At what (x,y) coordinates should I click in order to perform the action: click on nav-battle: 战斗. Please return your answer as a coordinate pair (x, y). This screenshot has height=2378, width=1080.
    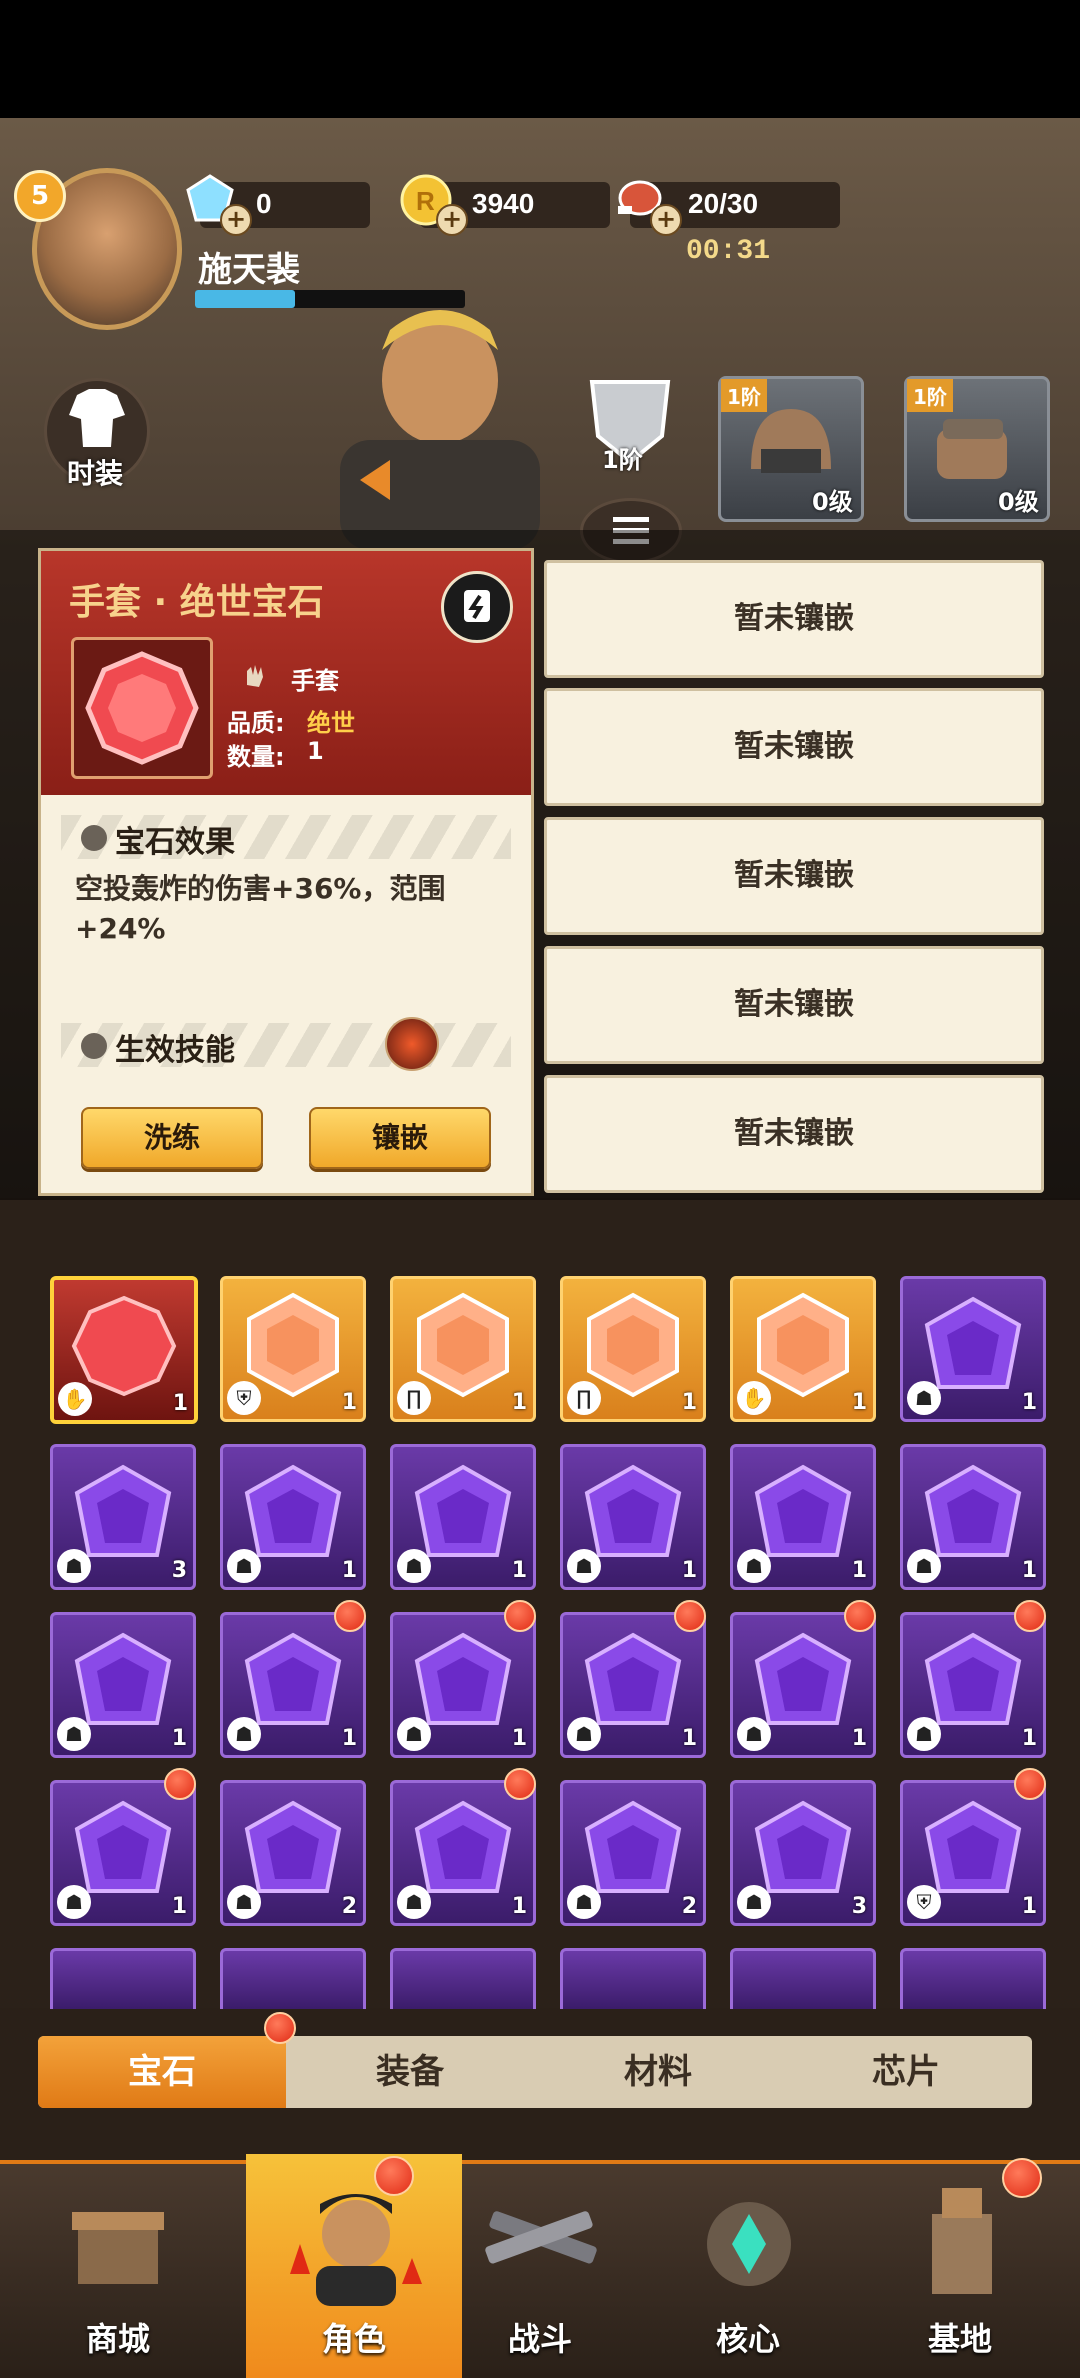
    Looking at the image, I should click on (540, 2271).